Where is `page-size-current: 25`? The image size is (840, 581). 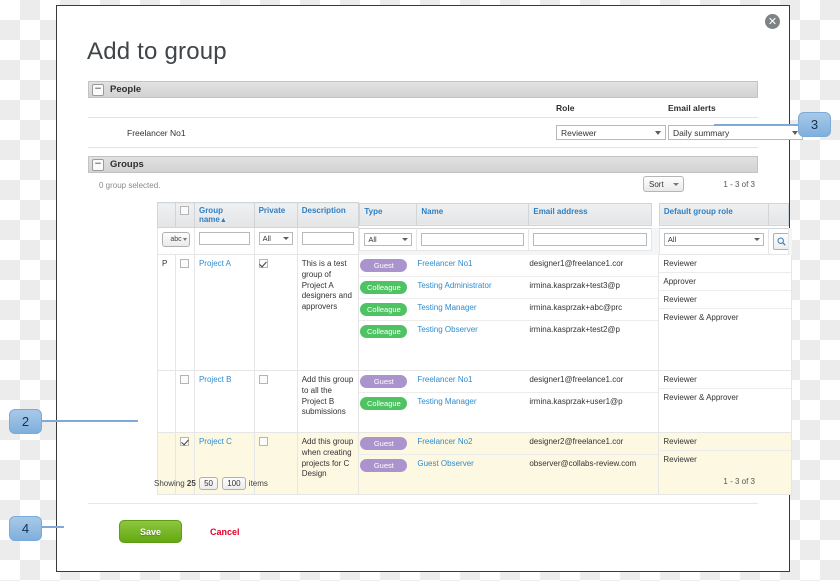
page-size-current: 25 is located at coordinates (191, 483).